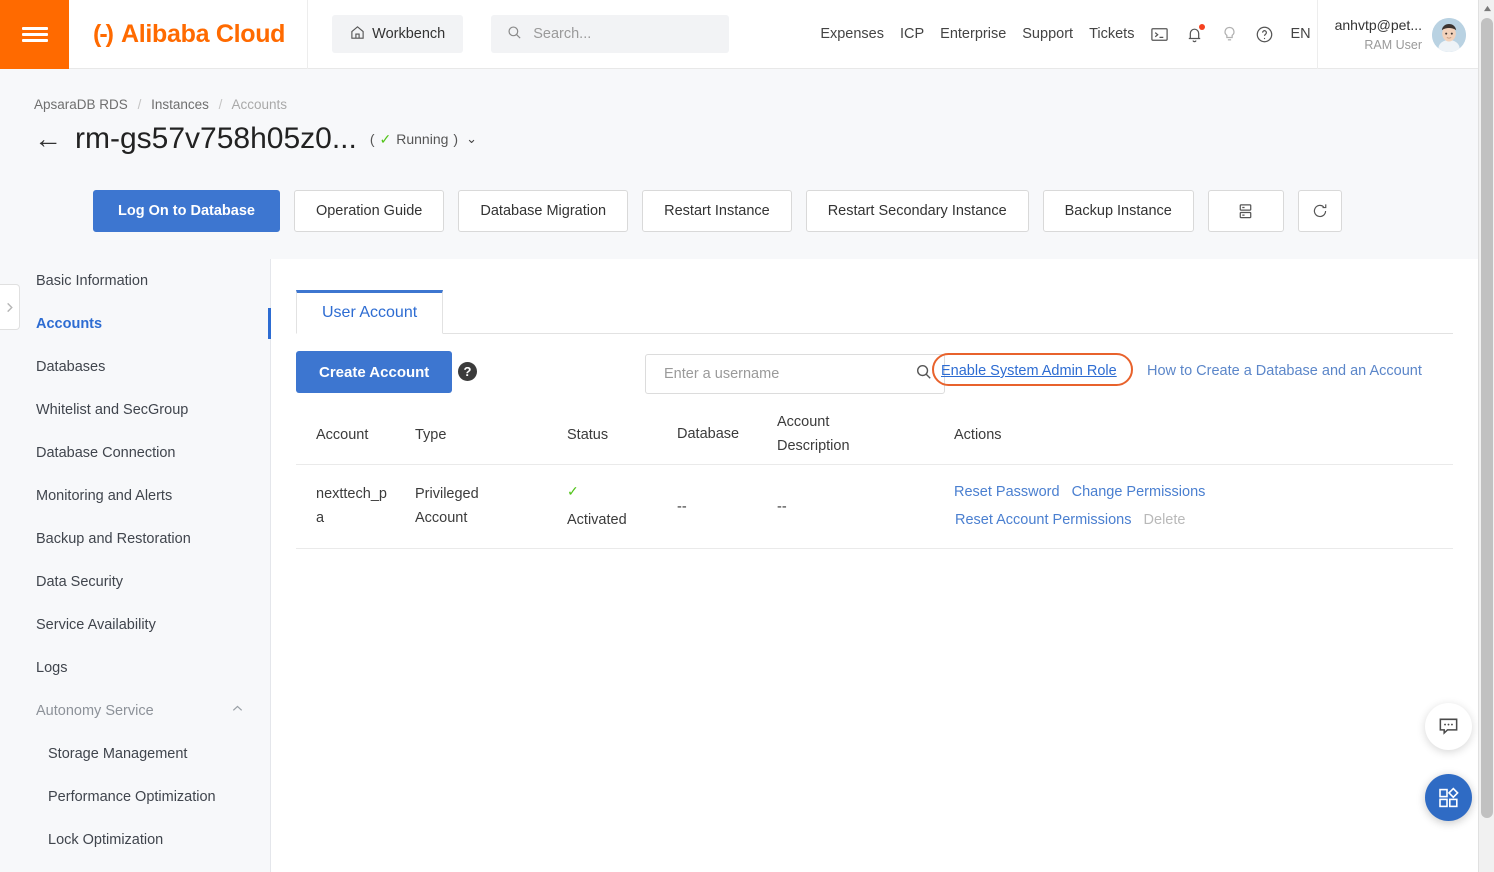  I want to click on create-account-button: Create Account, so click(374, 372).